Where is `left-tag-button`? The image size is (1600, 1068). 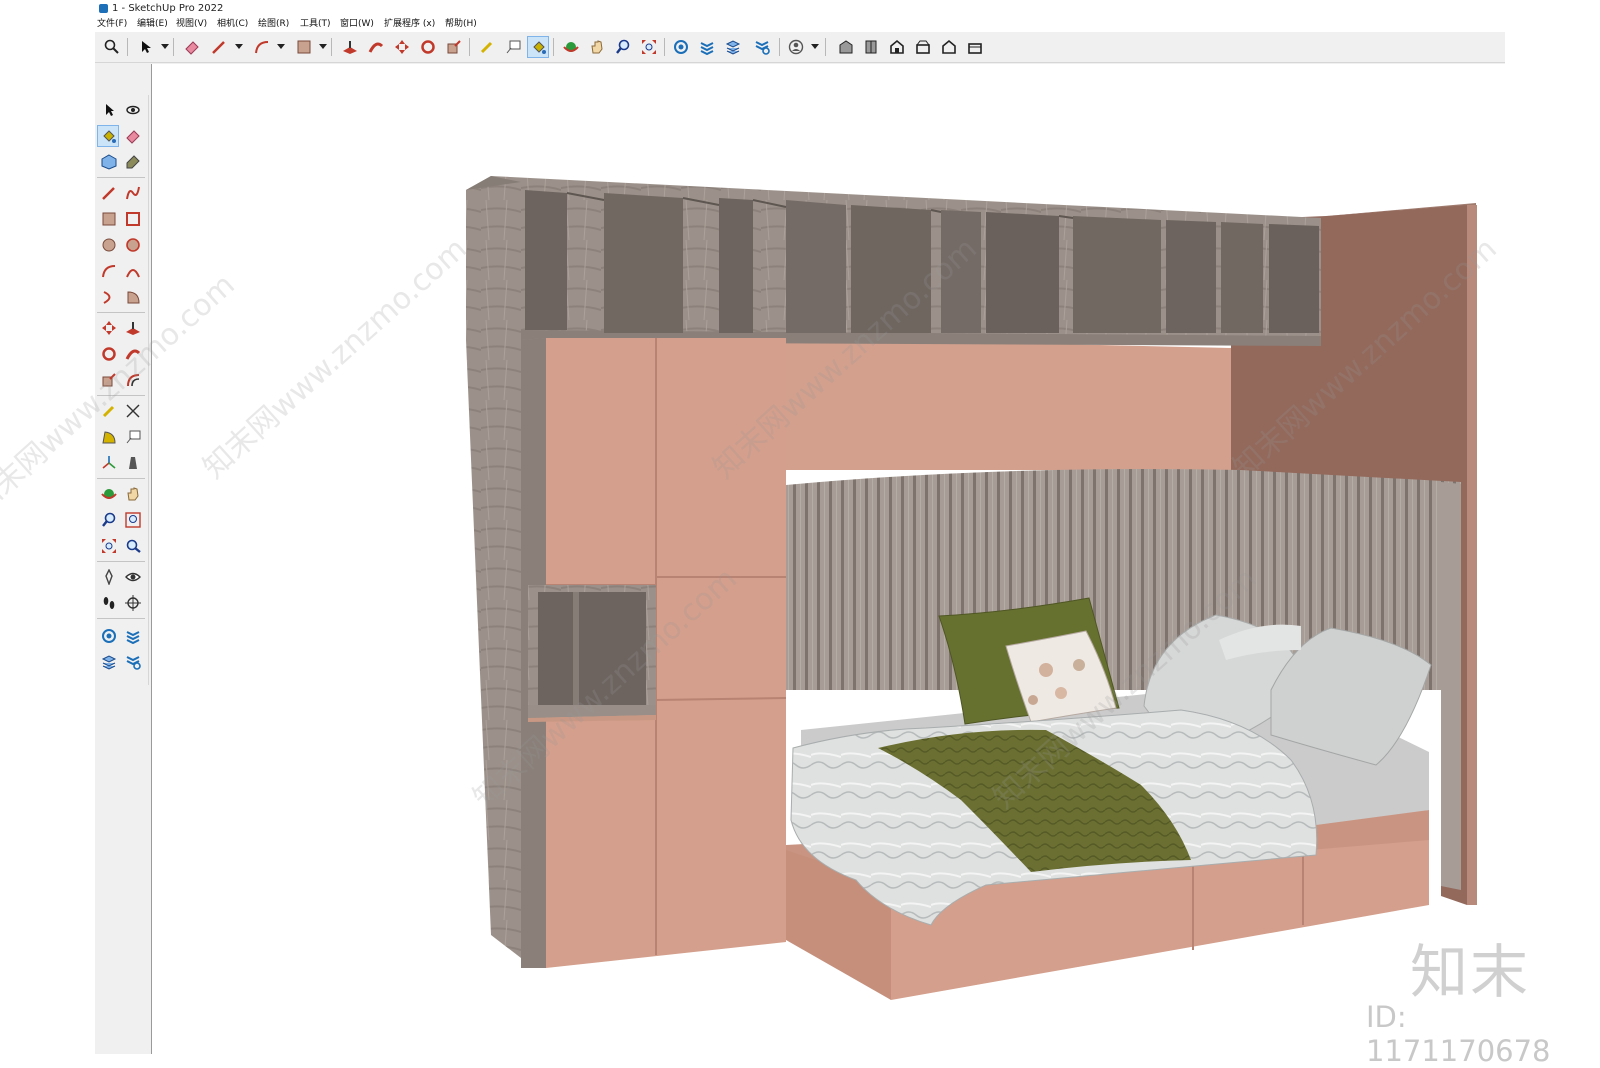 left-tag-button is located at coordinates (133, 162).